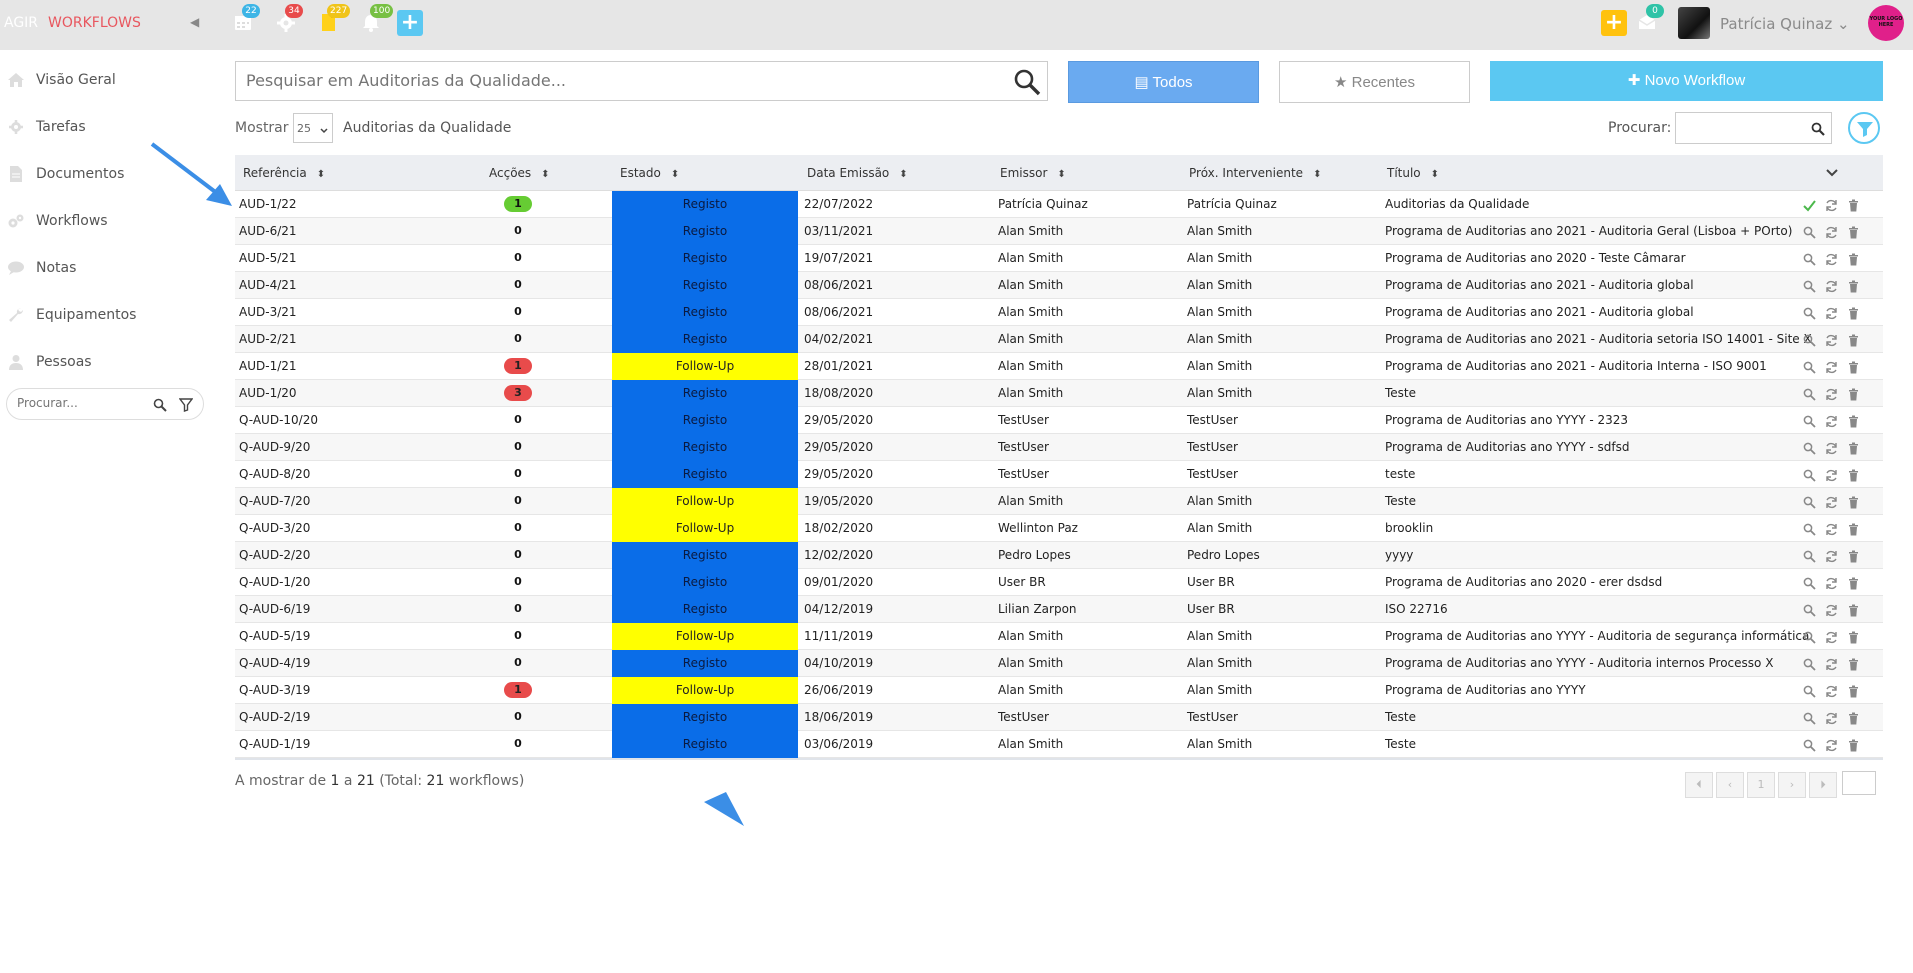  I want to click on cell-referencia: AUD-6/21, so click(268, 231).